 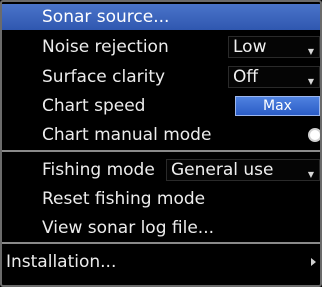 What do you see at coordinates (222, 170) in the screenshot?
I see `fishing-mode-value: General use` at bounding box center [222, 170].